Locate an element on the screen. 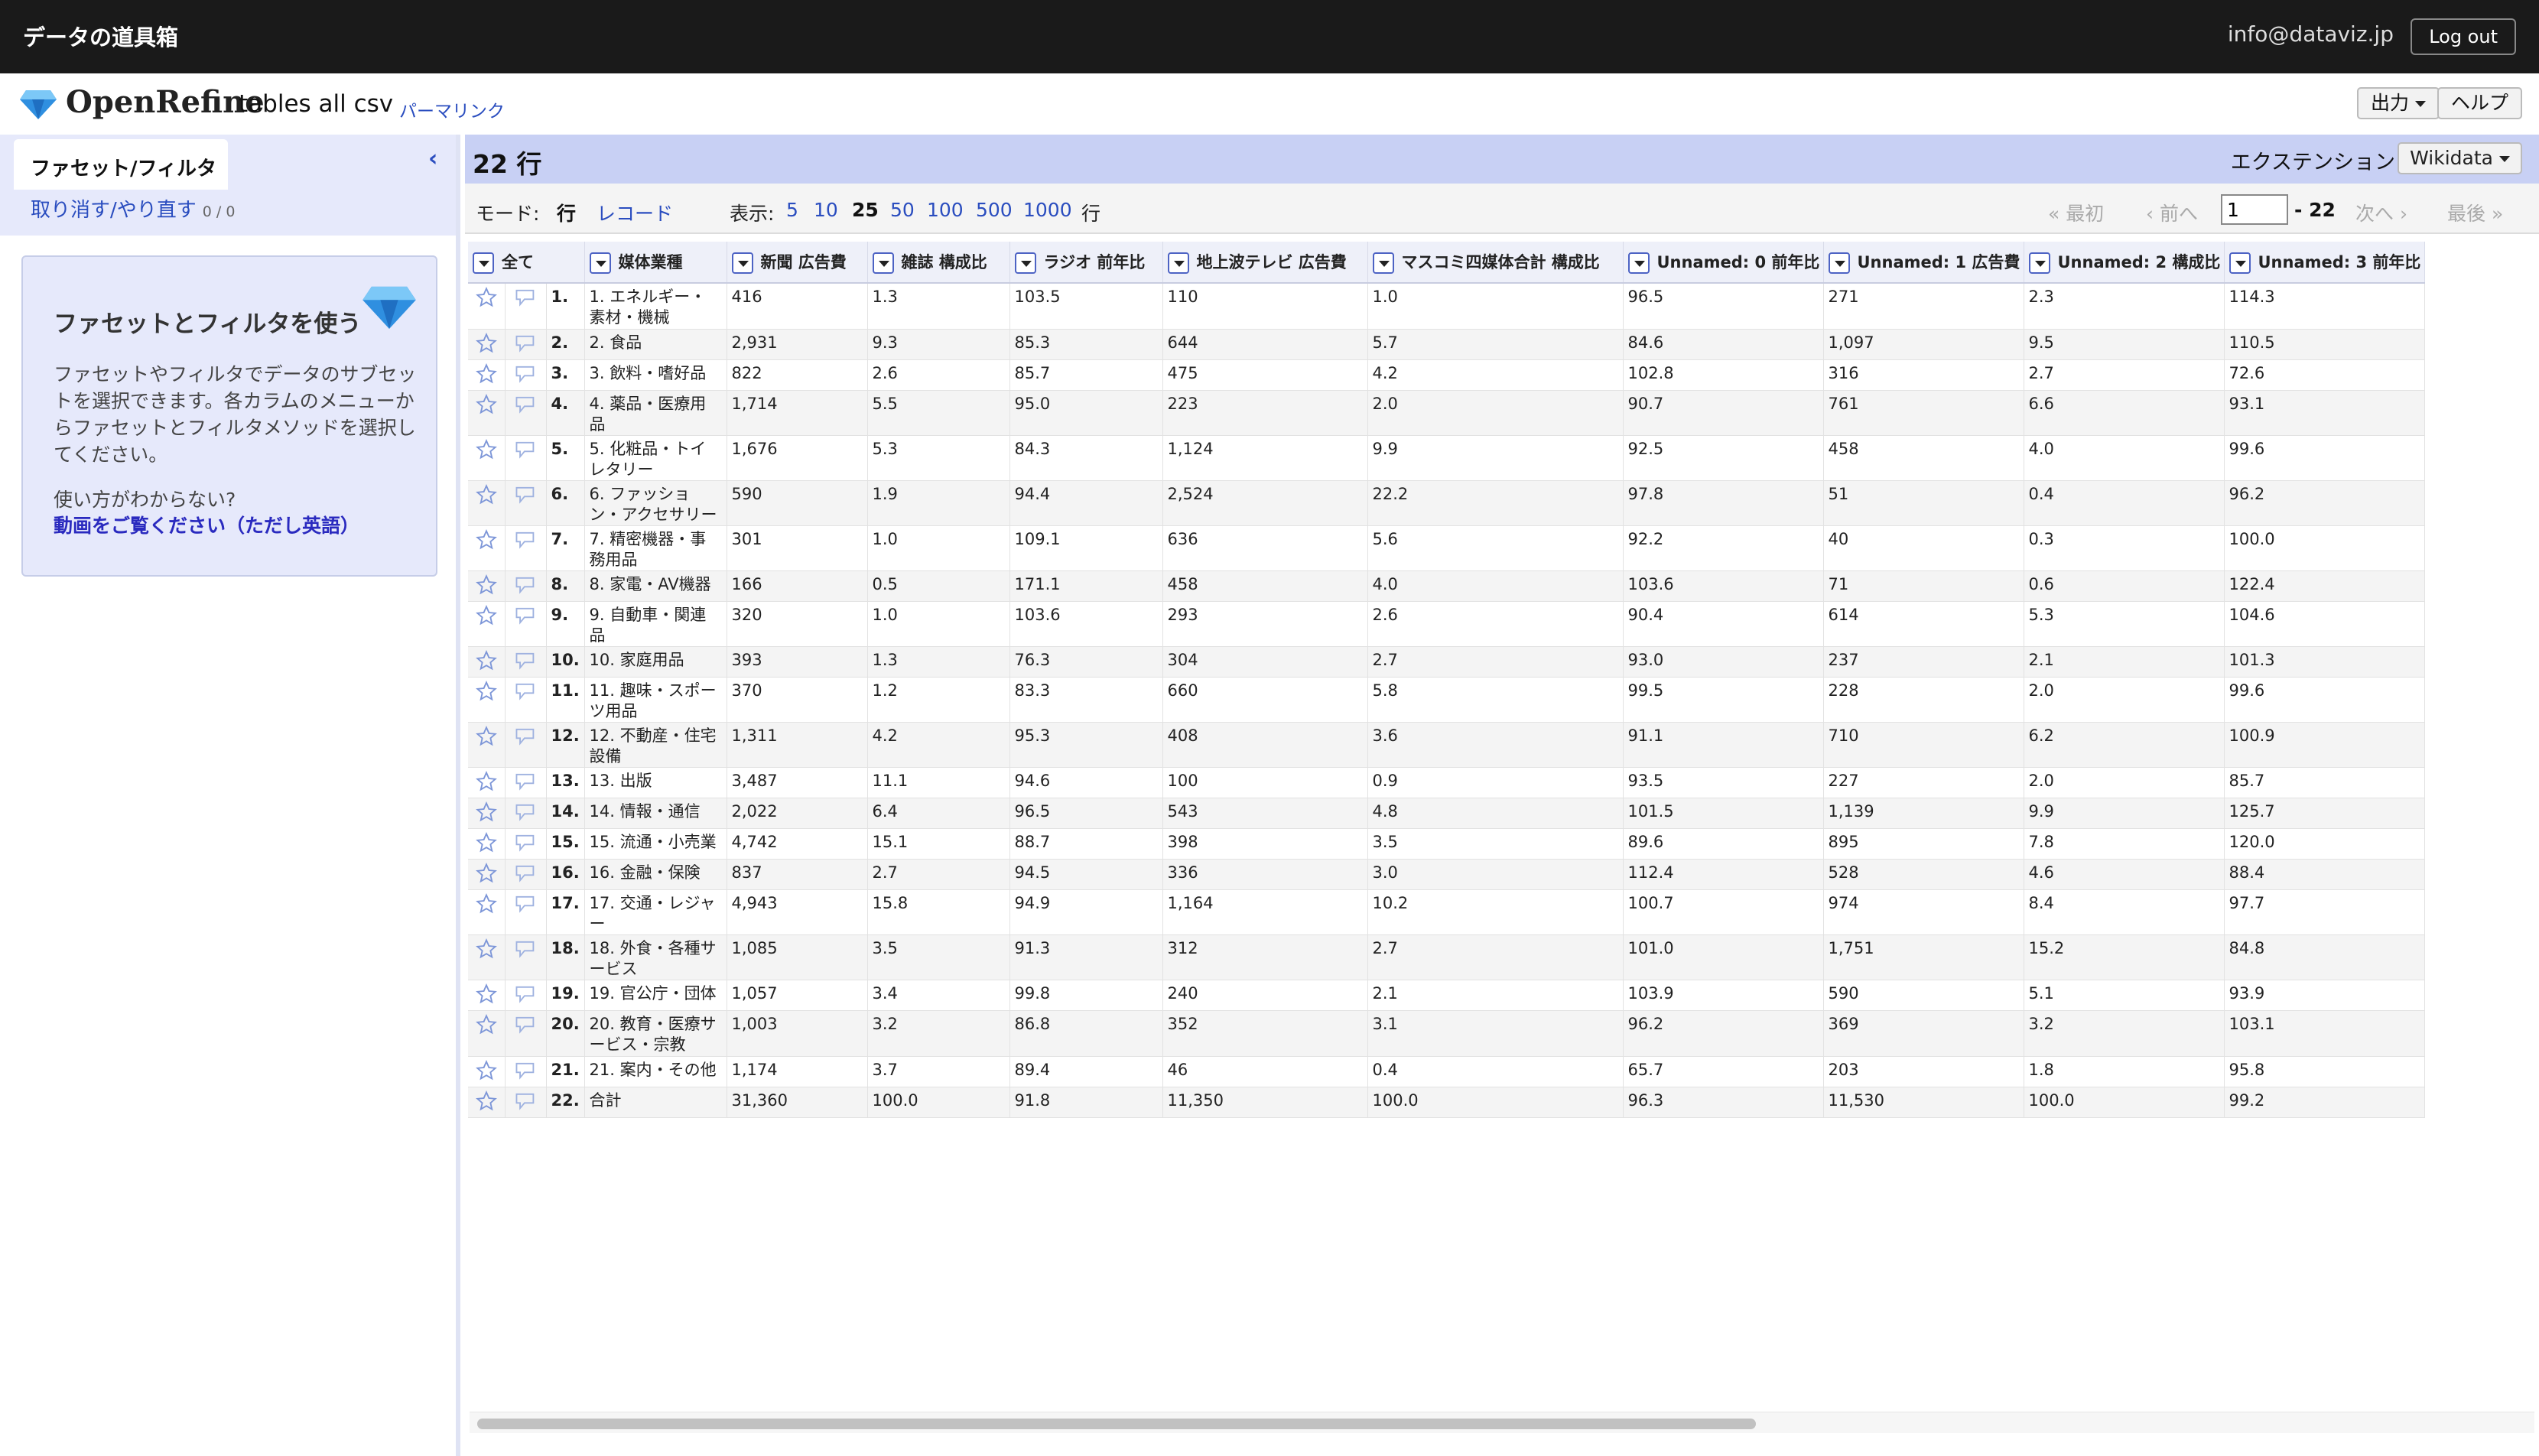  column-header-4: ラジオ 前年比 is located at coordinates (1086, 263).